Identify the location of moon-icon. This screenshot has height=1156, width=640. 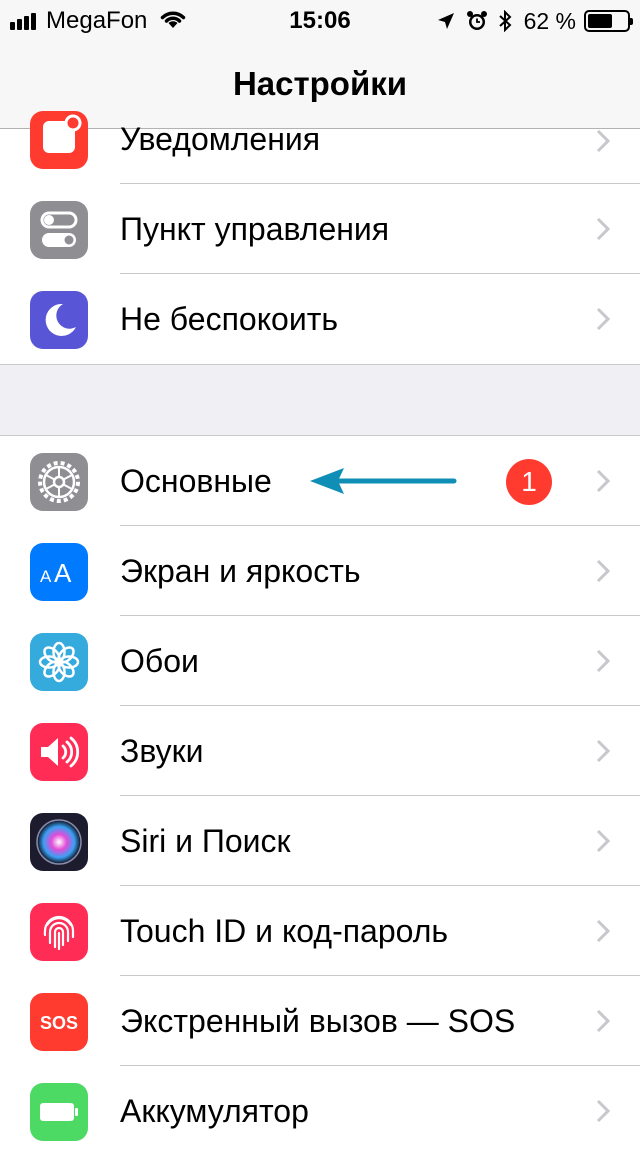
(59, 320).